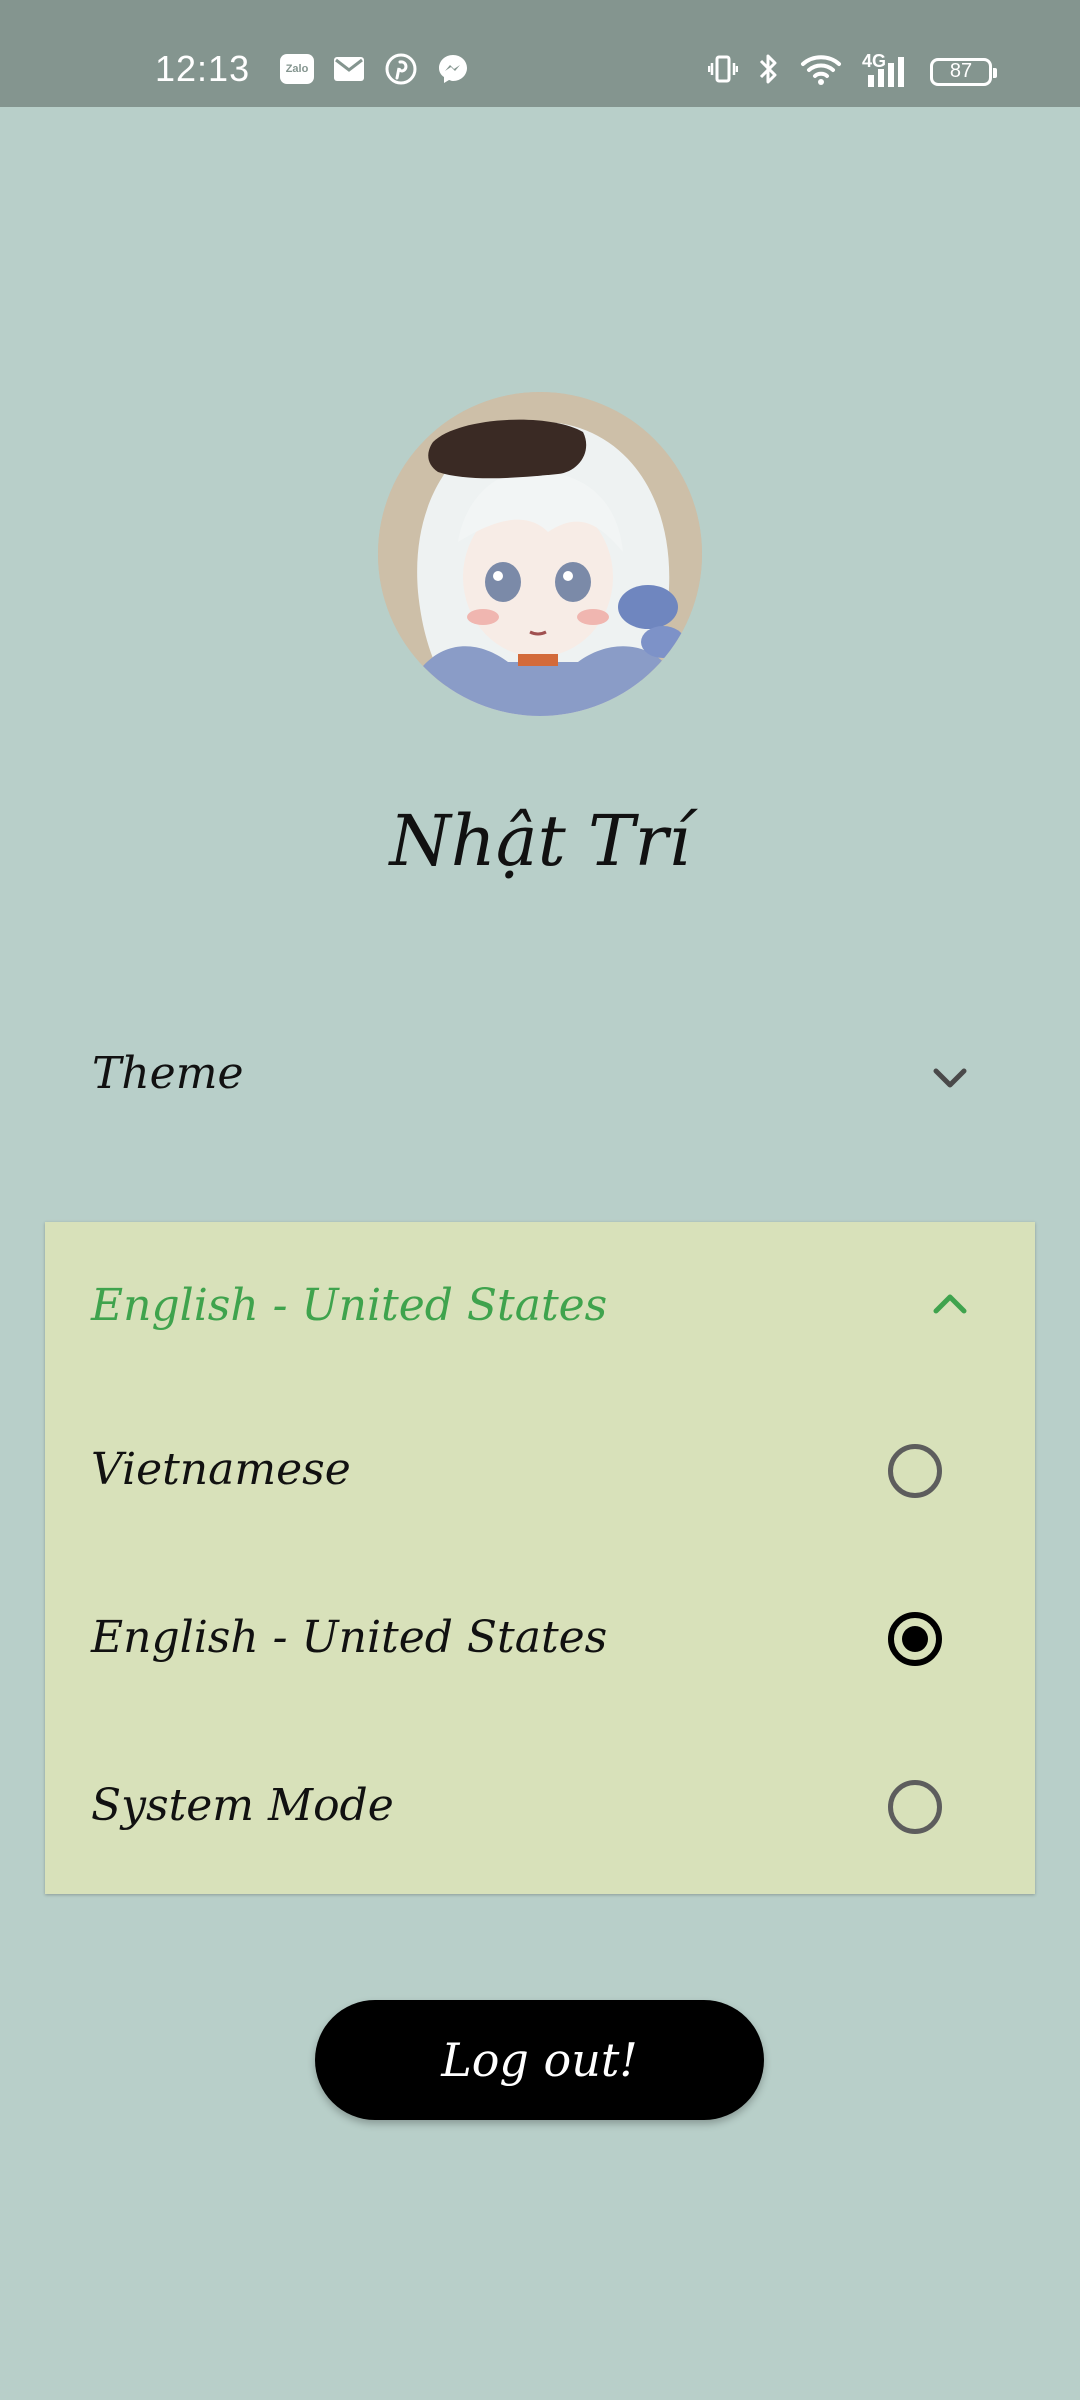 This screenshot has width=1080, height=2400. What do you see at coordinates (540, 53) in the screenshot?
I see `status-bar: 12:13 Zalo 4G 87` at bounding box center [540, 53].